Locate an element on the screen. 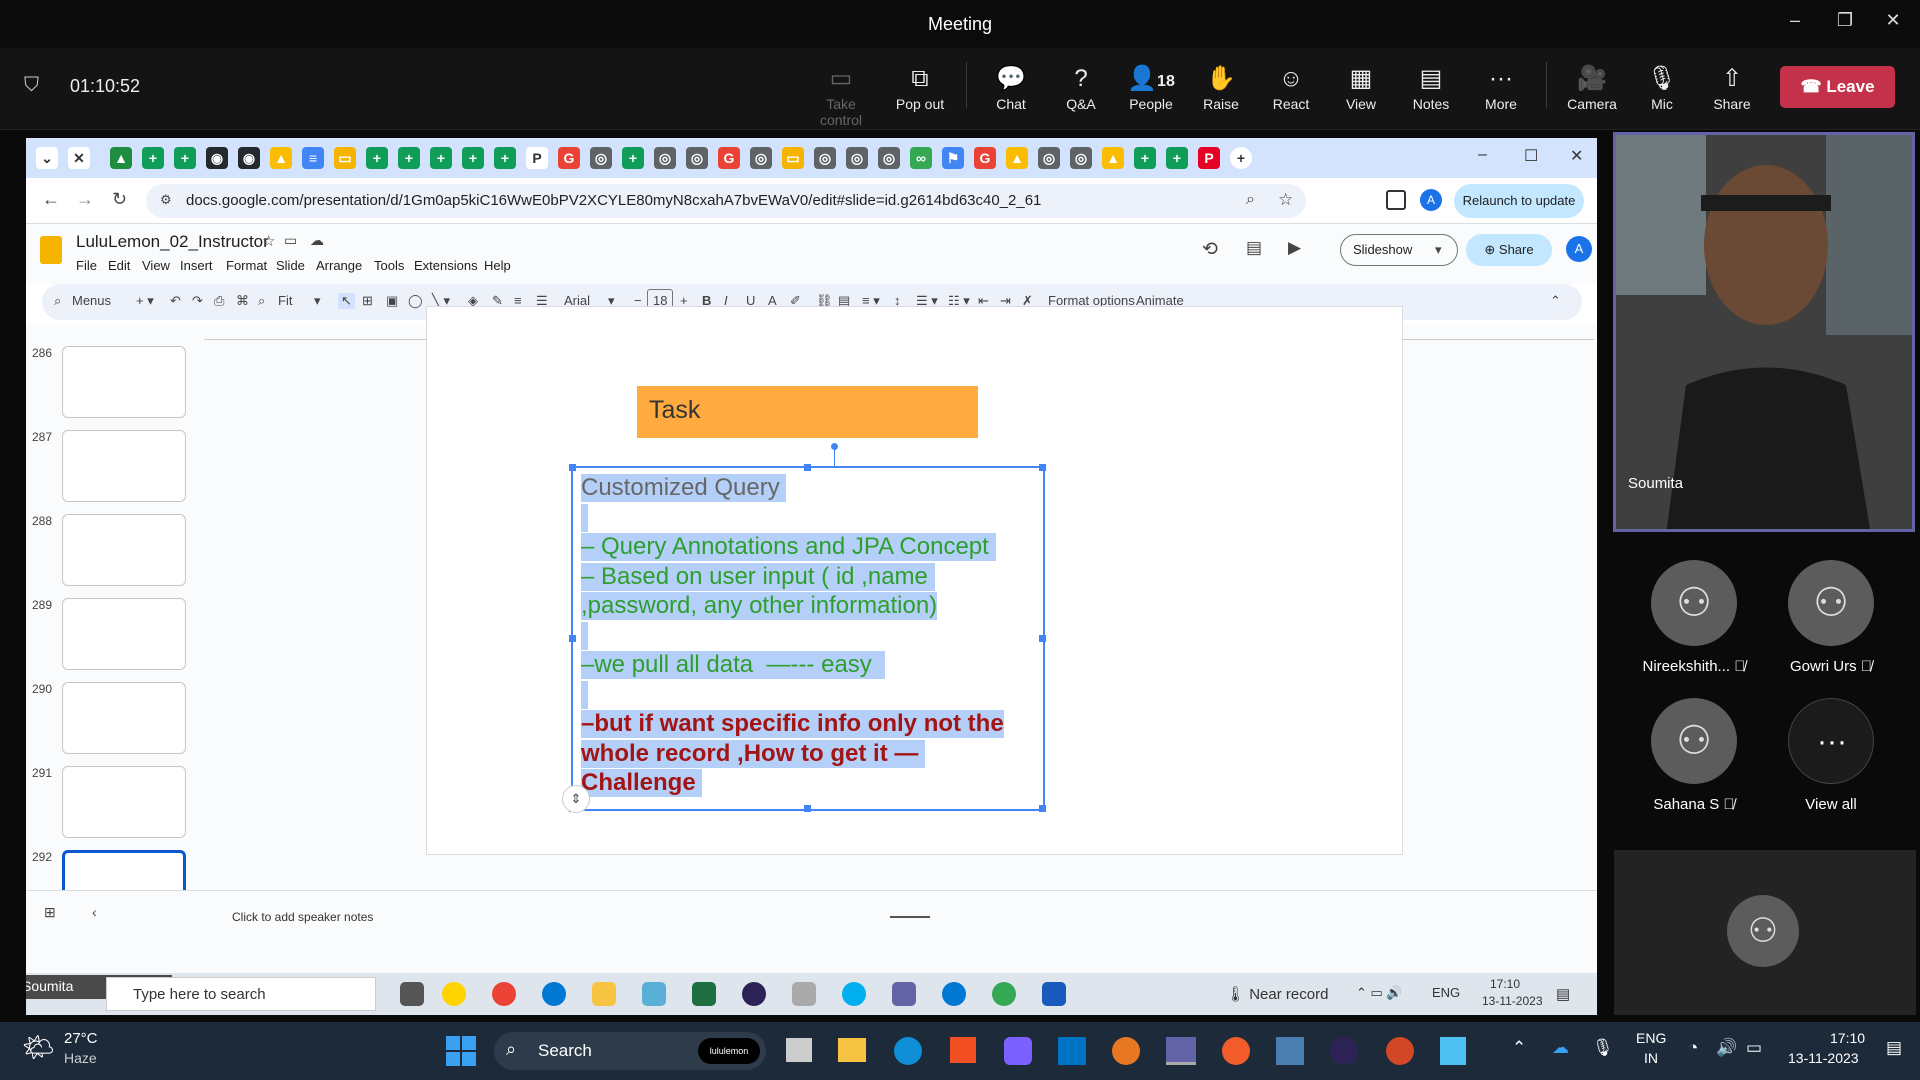 Image resolution: width=1920 pixels, height=1080 pixels. microsoft-store-icon is located at coordinates (963, 1050).